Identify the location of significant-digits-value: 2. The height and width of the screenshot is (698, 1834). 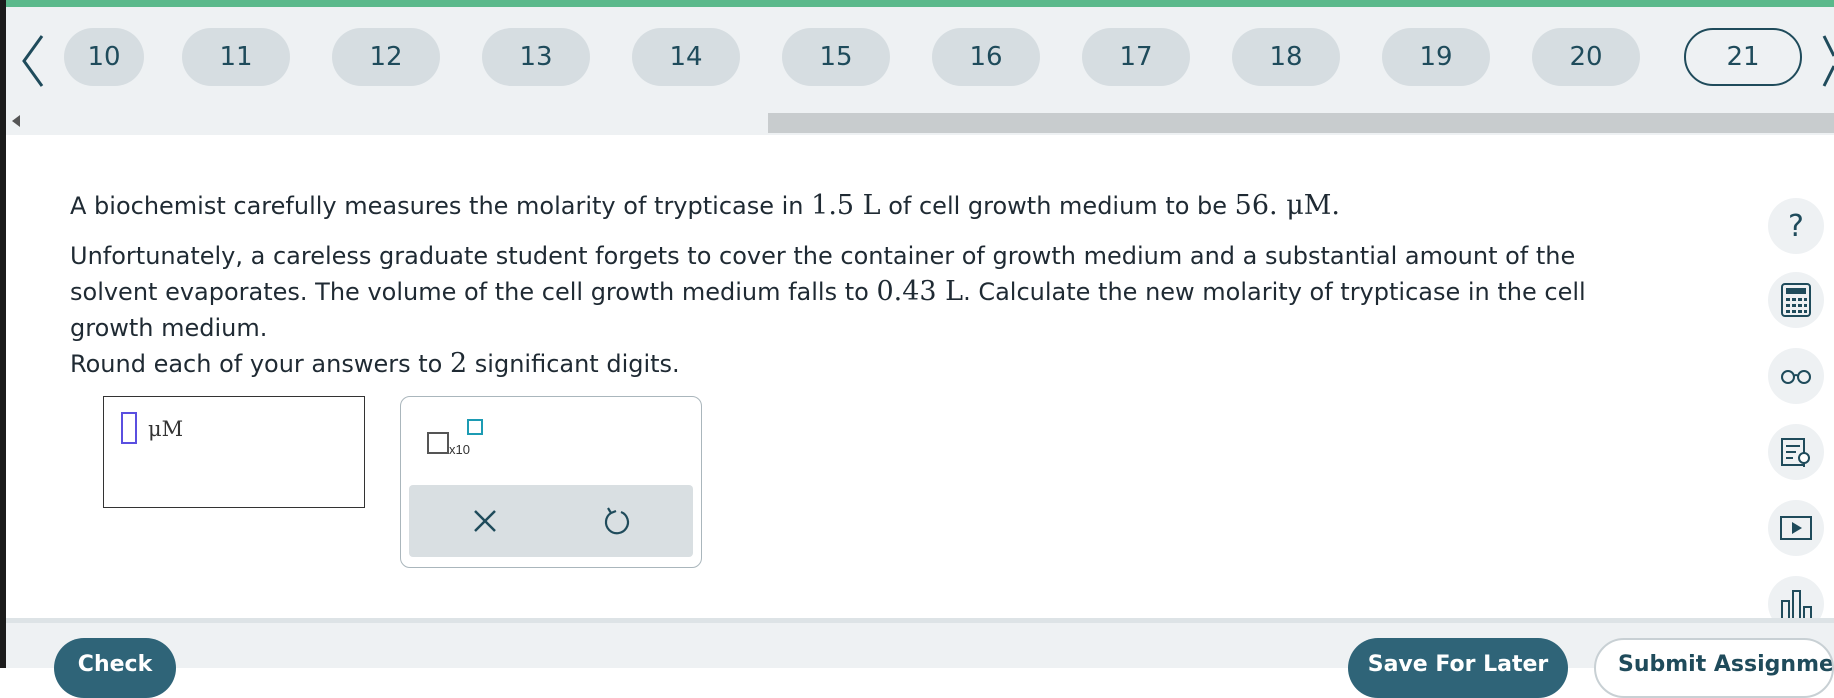
(458, 363).